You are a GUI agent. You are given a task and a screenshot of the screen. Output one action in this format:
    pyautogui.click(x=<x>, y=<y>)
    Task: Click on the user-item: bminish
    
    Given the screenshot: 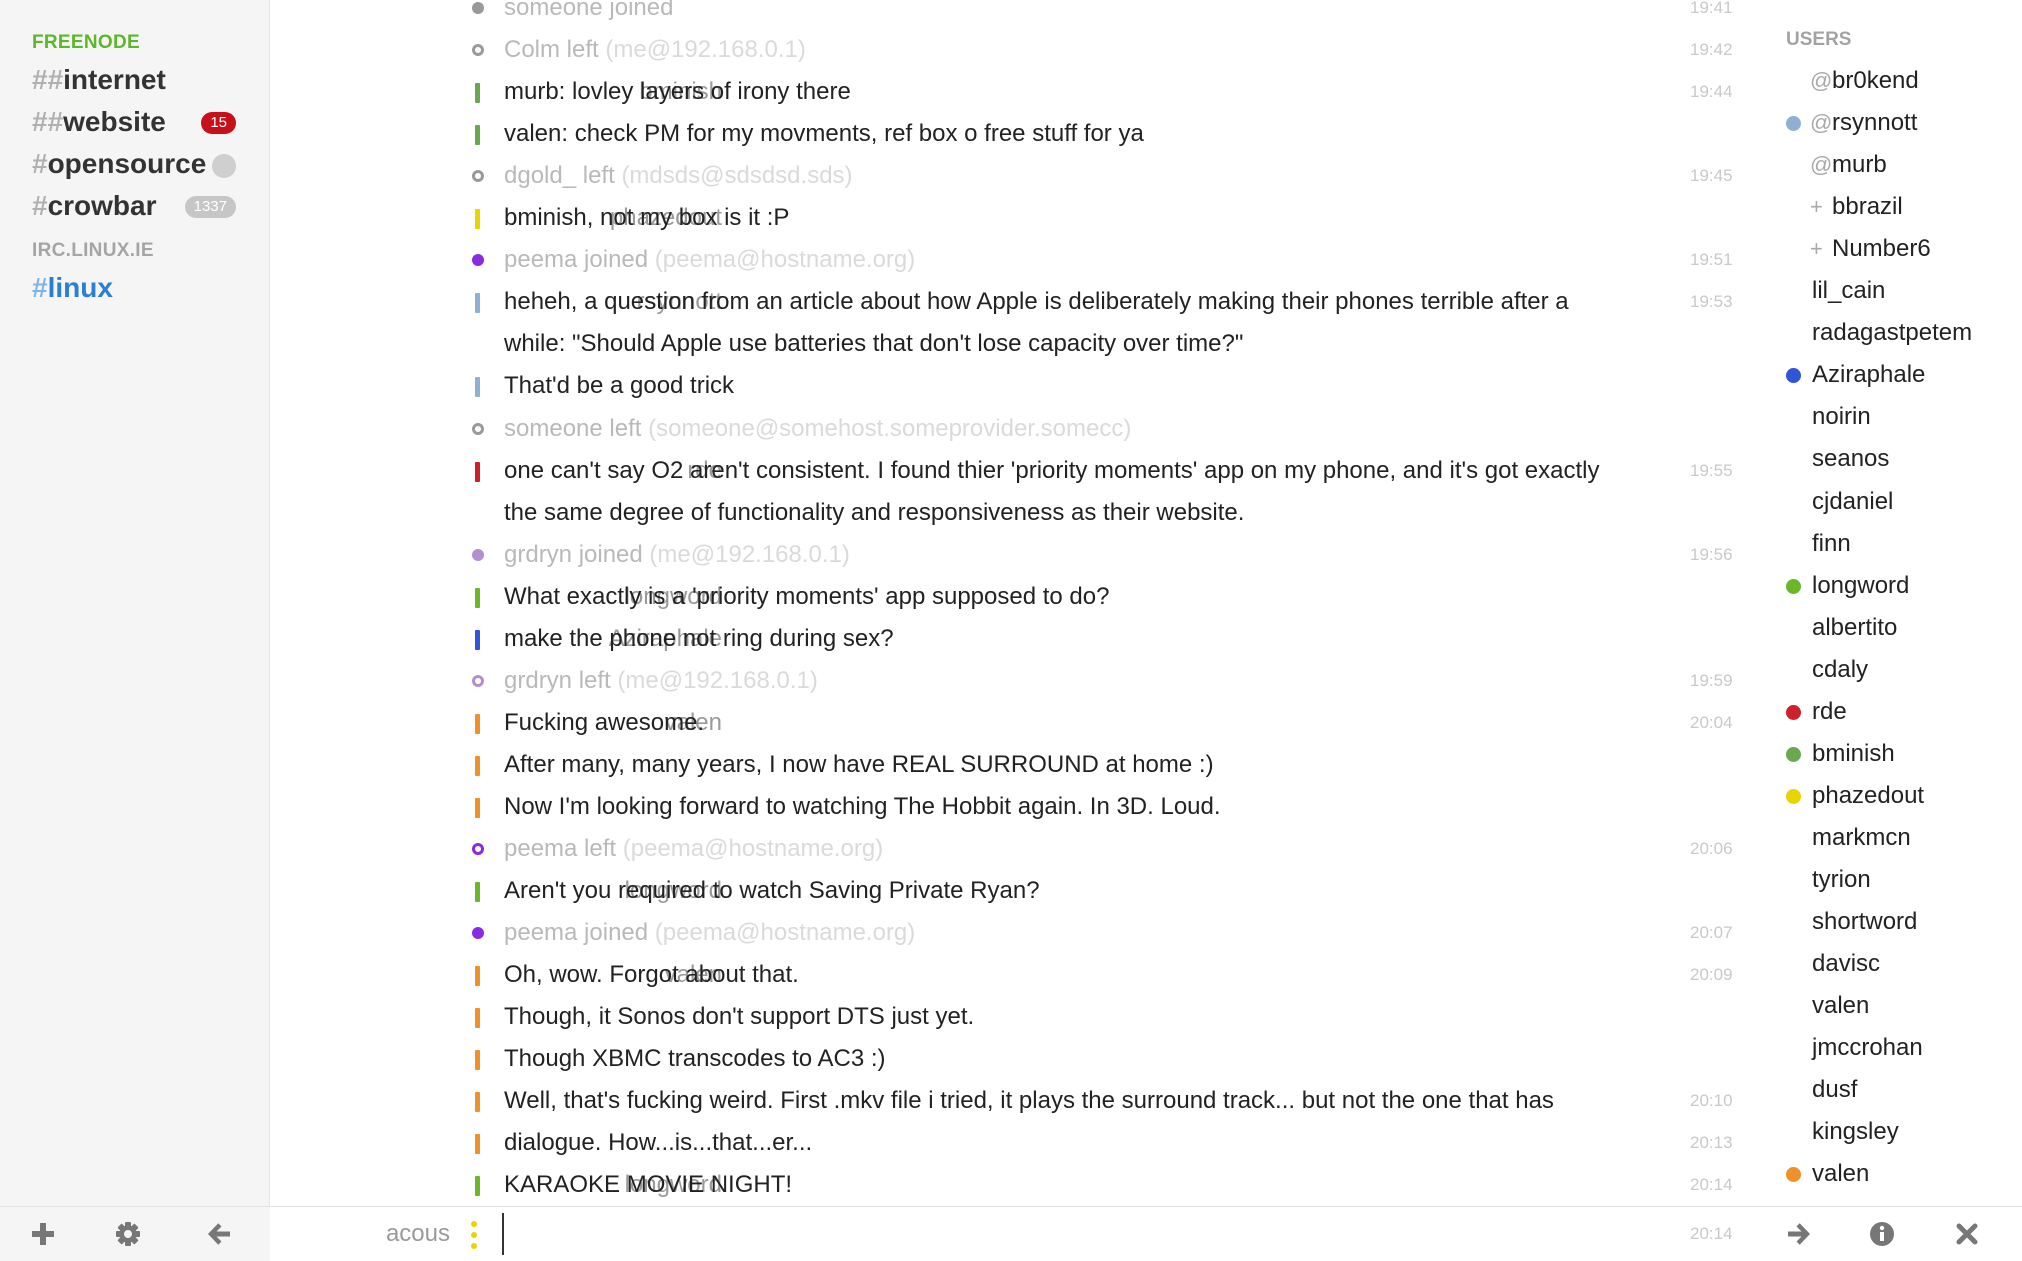 What is the action you would take?
    pyautogui.click(x=1891, y=754)
    